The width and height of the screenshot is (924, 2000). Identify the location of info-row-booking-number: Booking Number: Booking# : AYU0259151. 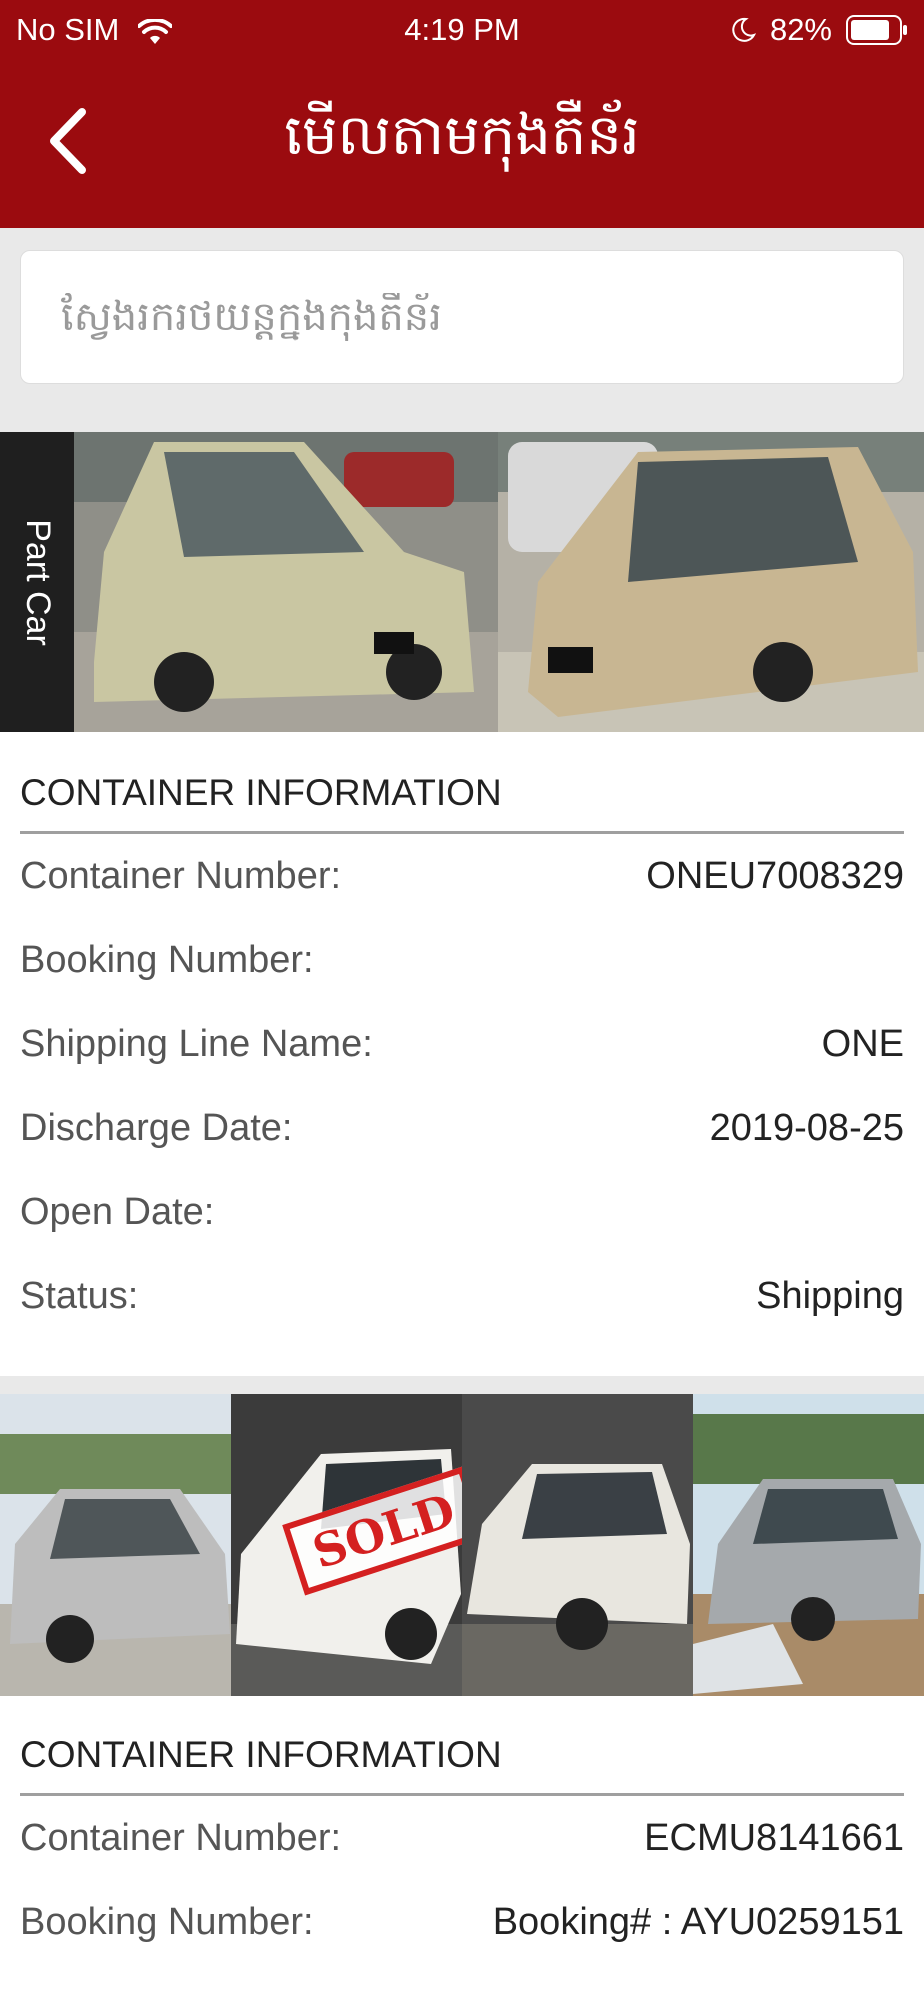
(462, 1922).